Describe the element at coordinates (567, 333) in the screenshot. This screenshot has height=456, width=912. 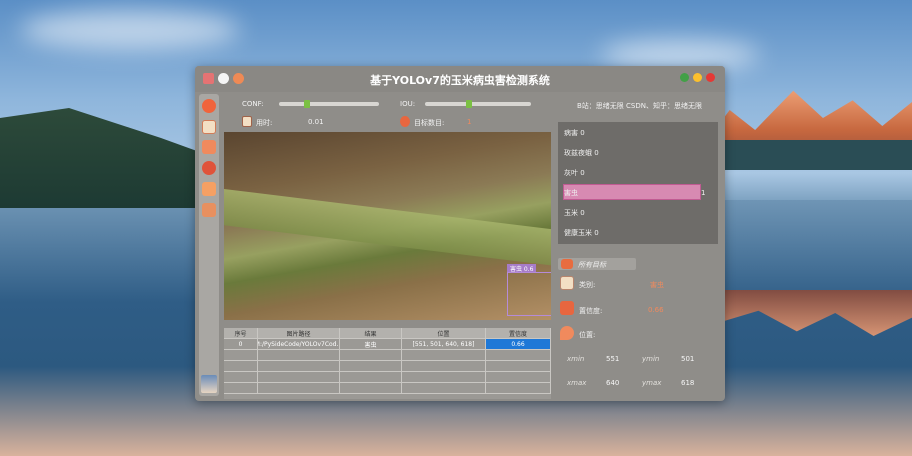
I see `location-icon` at that location.